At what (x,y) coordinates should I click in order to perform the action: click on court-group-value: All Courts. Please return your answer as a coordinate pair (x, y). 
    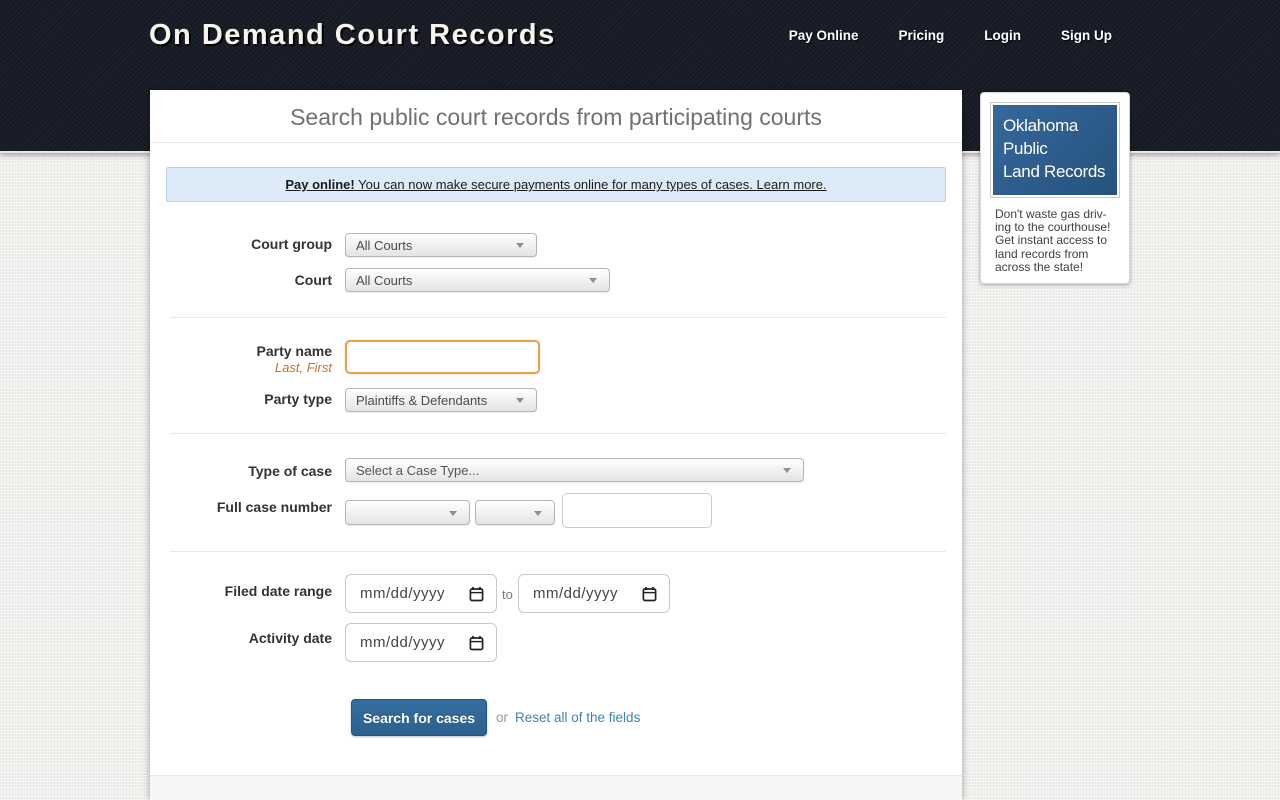
    Looking at the image, I should click on (384, 245).